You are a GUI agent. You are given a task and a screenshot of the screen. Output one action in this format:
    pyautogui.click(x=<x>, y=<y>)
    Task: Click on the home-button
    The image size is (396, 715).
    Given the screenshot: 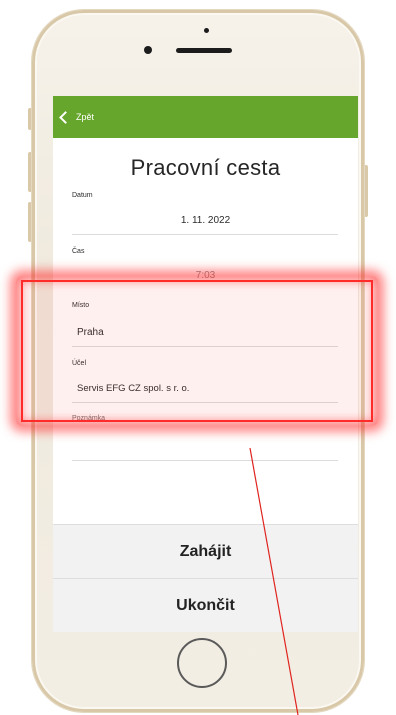 What is the action you would take?
    pyautogui.click(x=202, y=663)
    